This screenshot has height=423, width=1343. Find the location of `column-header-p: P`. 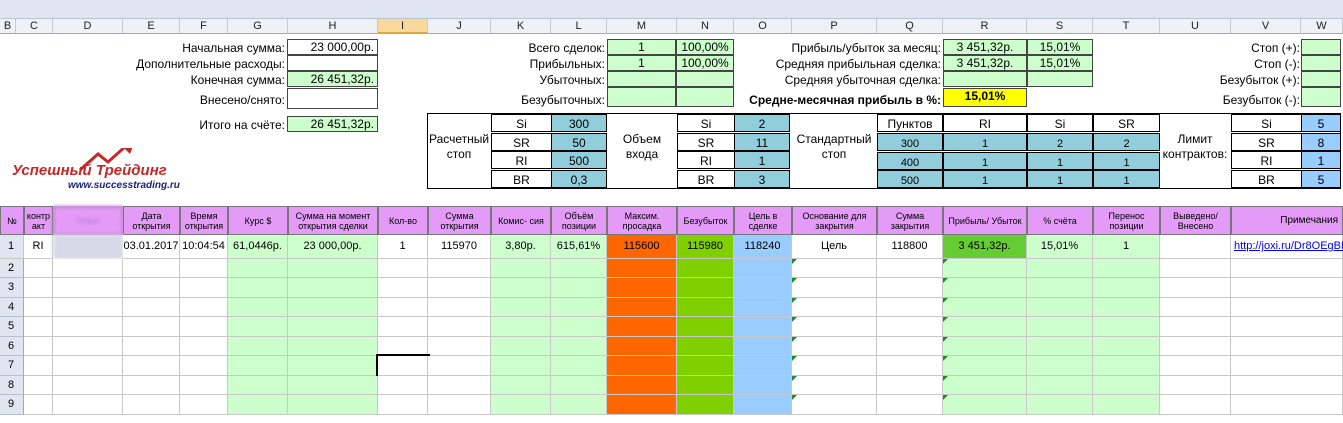

column-header-p: P is located at coordinates (834, 26).